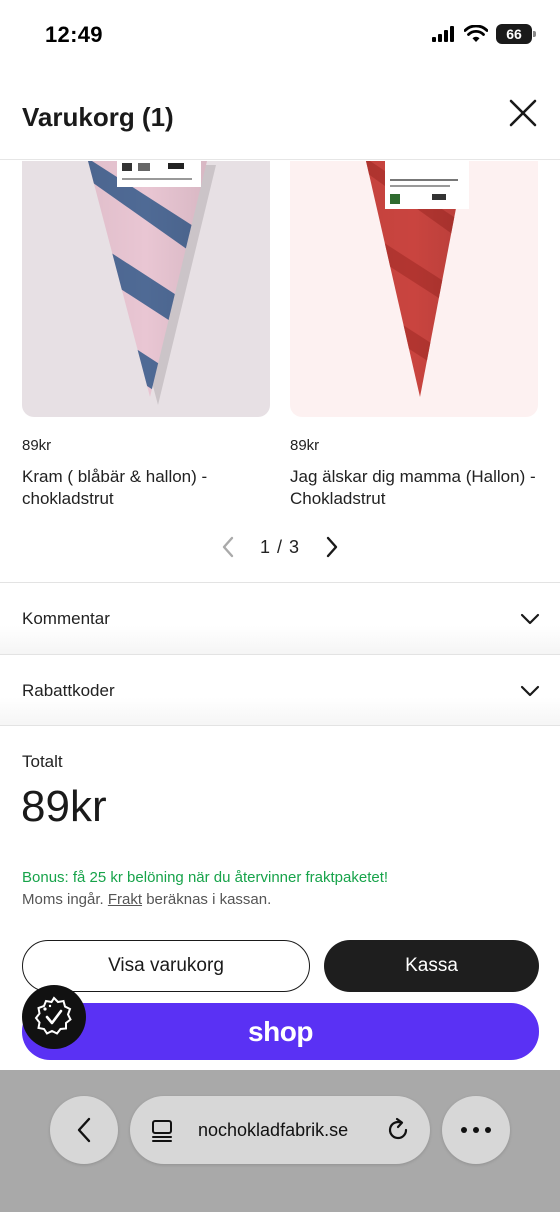 Image resolution: width=560 pixels, height=1212 pixels. What do you see at coordinates (98, 117) in the screenshot?
I see `cart-title: Varukorg (1)` at bounding box center [98, 117].